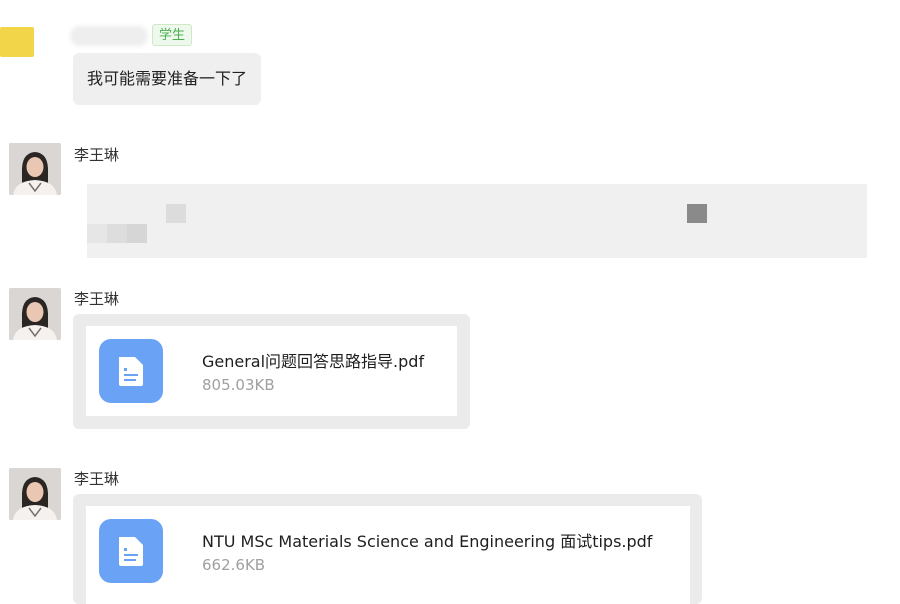  Describe the element at coordinates (234, 565) in the screenshot. I see `file-size: 662.6KB` at that location.